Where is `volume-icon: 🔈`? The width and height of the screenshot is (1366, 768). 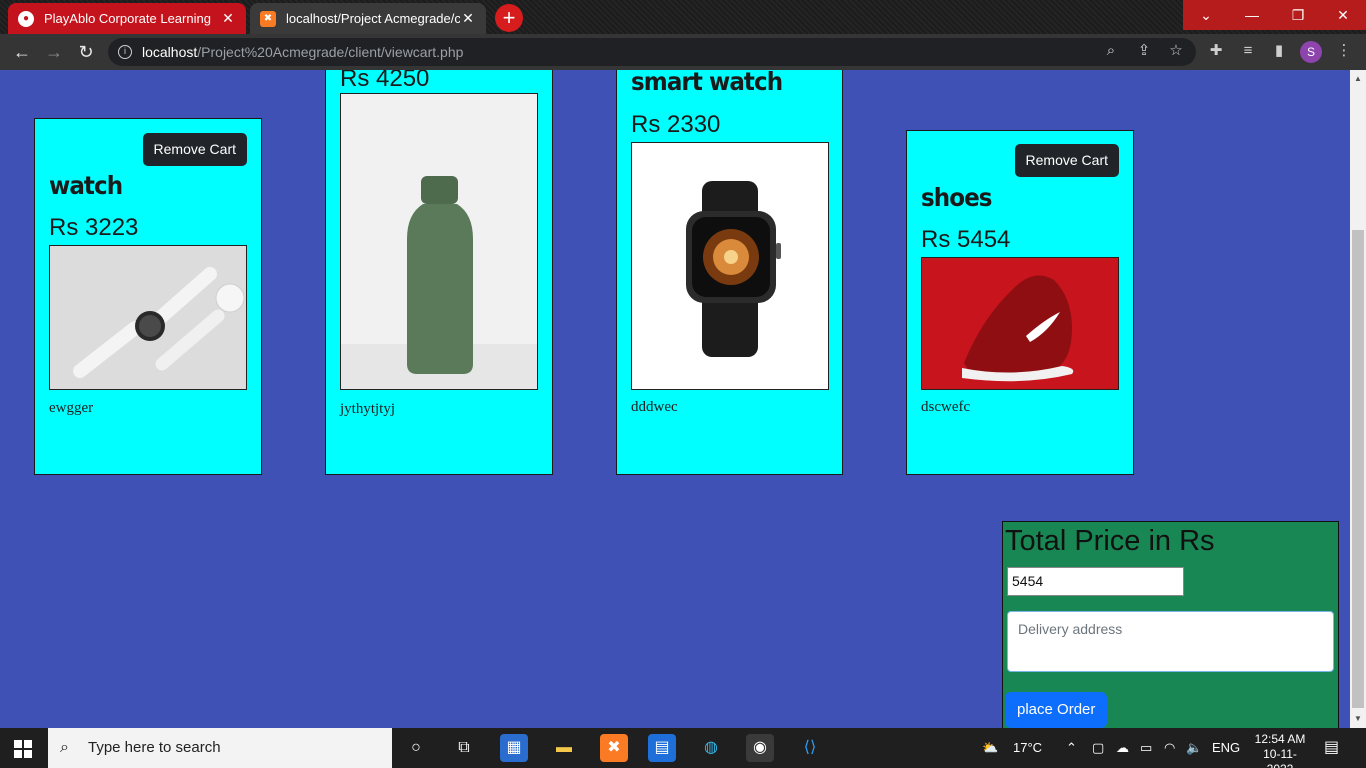 volume-icon: 🔈 is located at coordinates (1194, 748).